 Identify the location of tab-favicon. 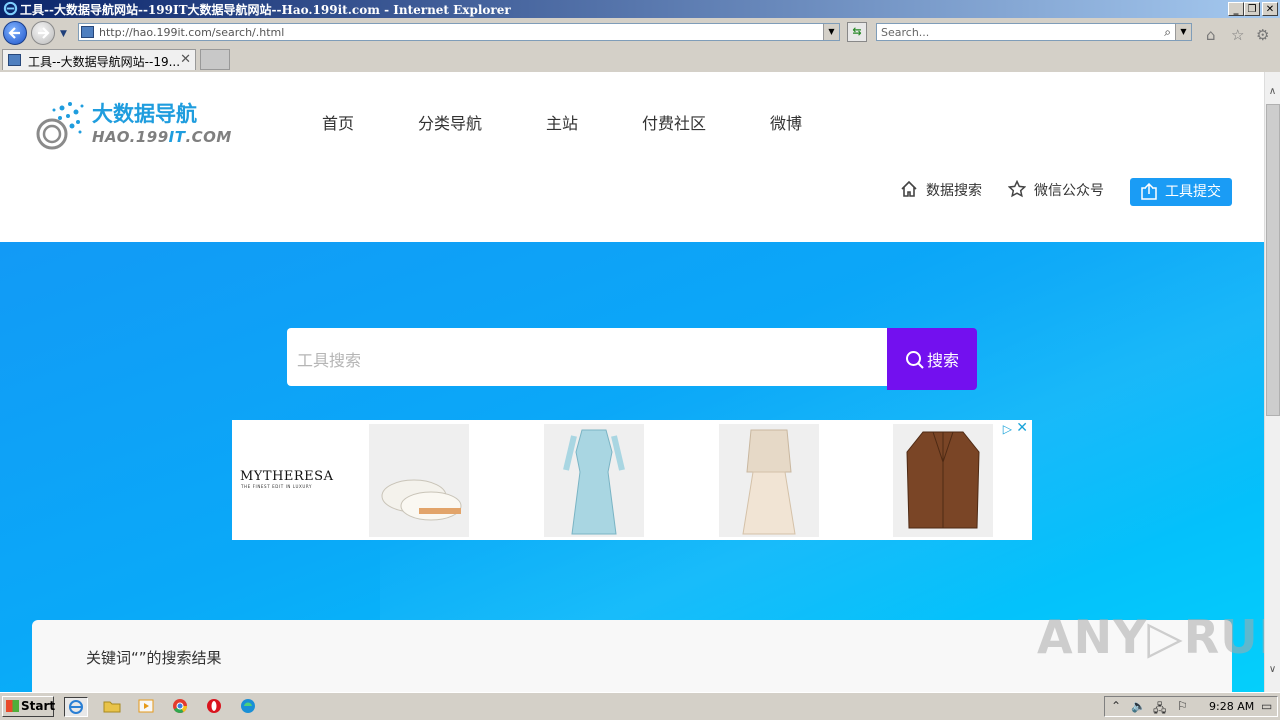
(14, 60).